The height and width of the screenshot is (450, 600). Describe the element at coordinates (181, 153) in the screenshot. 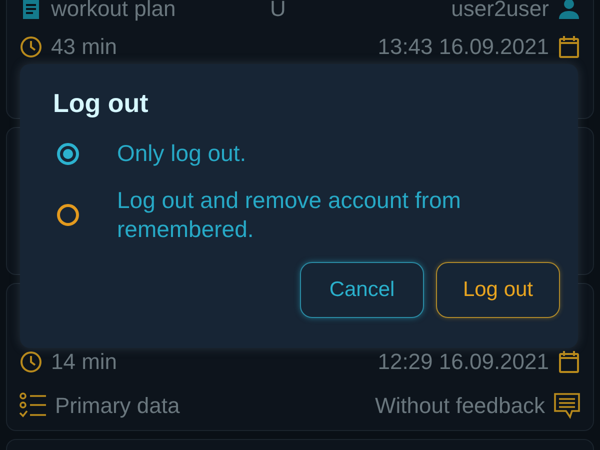

I see `option-label: Only log out.` at that location.